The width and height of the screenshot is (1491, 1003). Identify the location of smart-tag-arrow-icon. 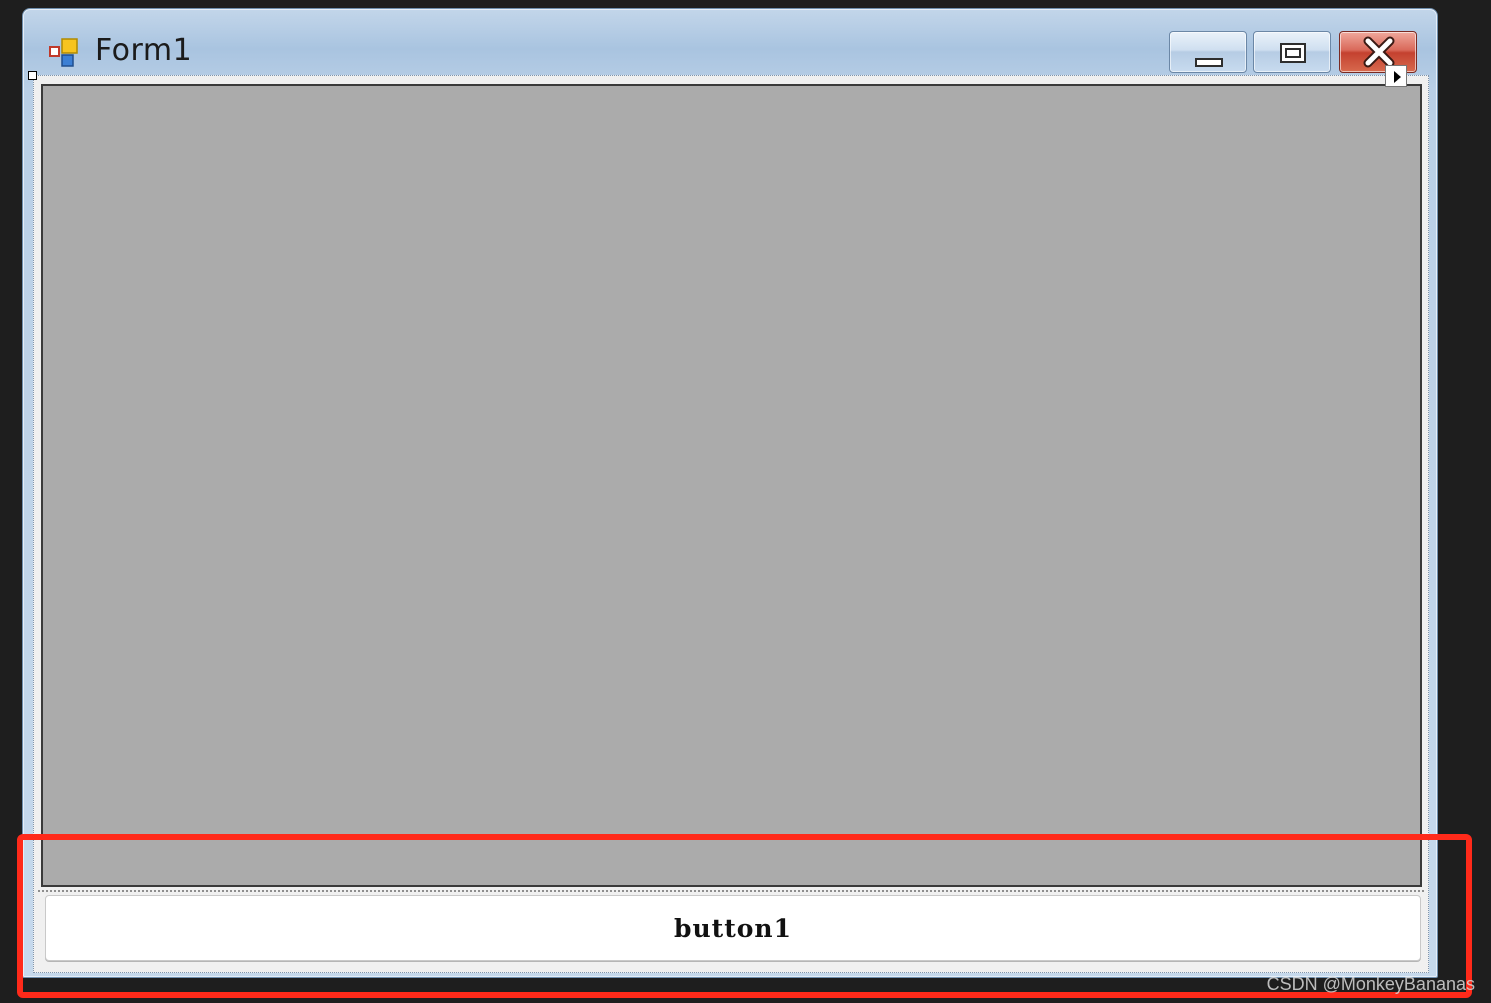
(1397, 77).